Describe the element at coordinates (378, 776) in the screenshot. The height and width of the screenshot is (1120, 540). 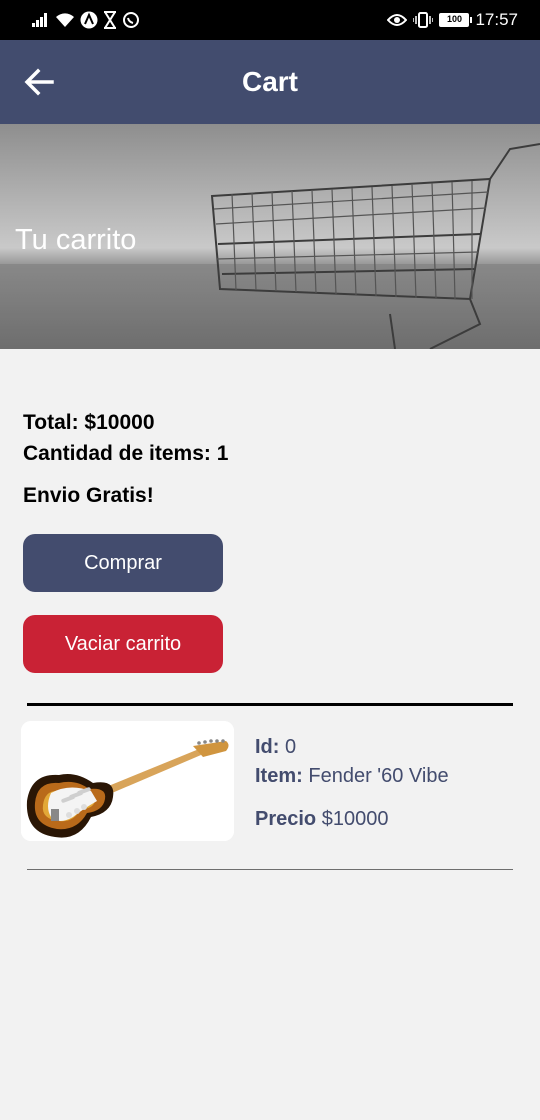
I see `item-name: Fender '60 Vibe` at that location.